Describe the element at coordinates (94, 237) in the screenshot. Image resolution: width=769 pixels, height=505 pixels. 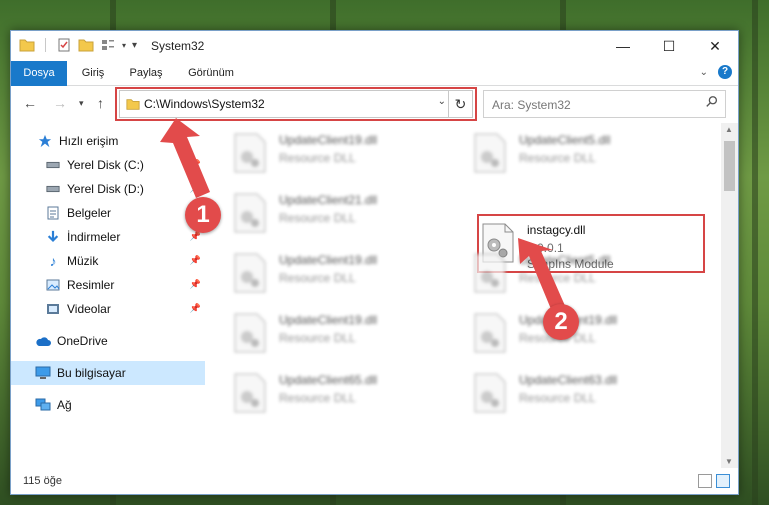
I see `sidebar-item-label: İndirmeler` at that location.